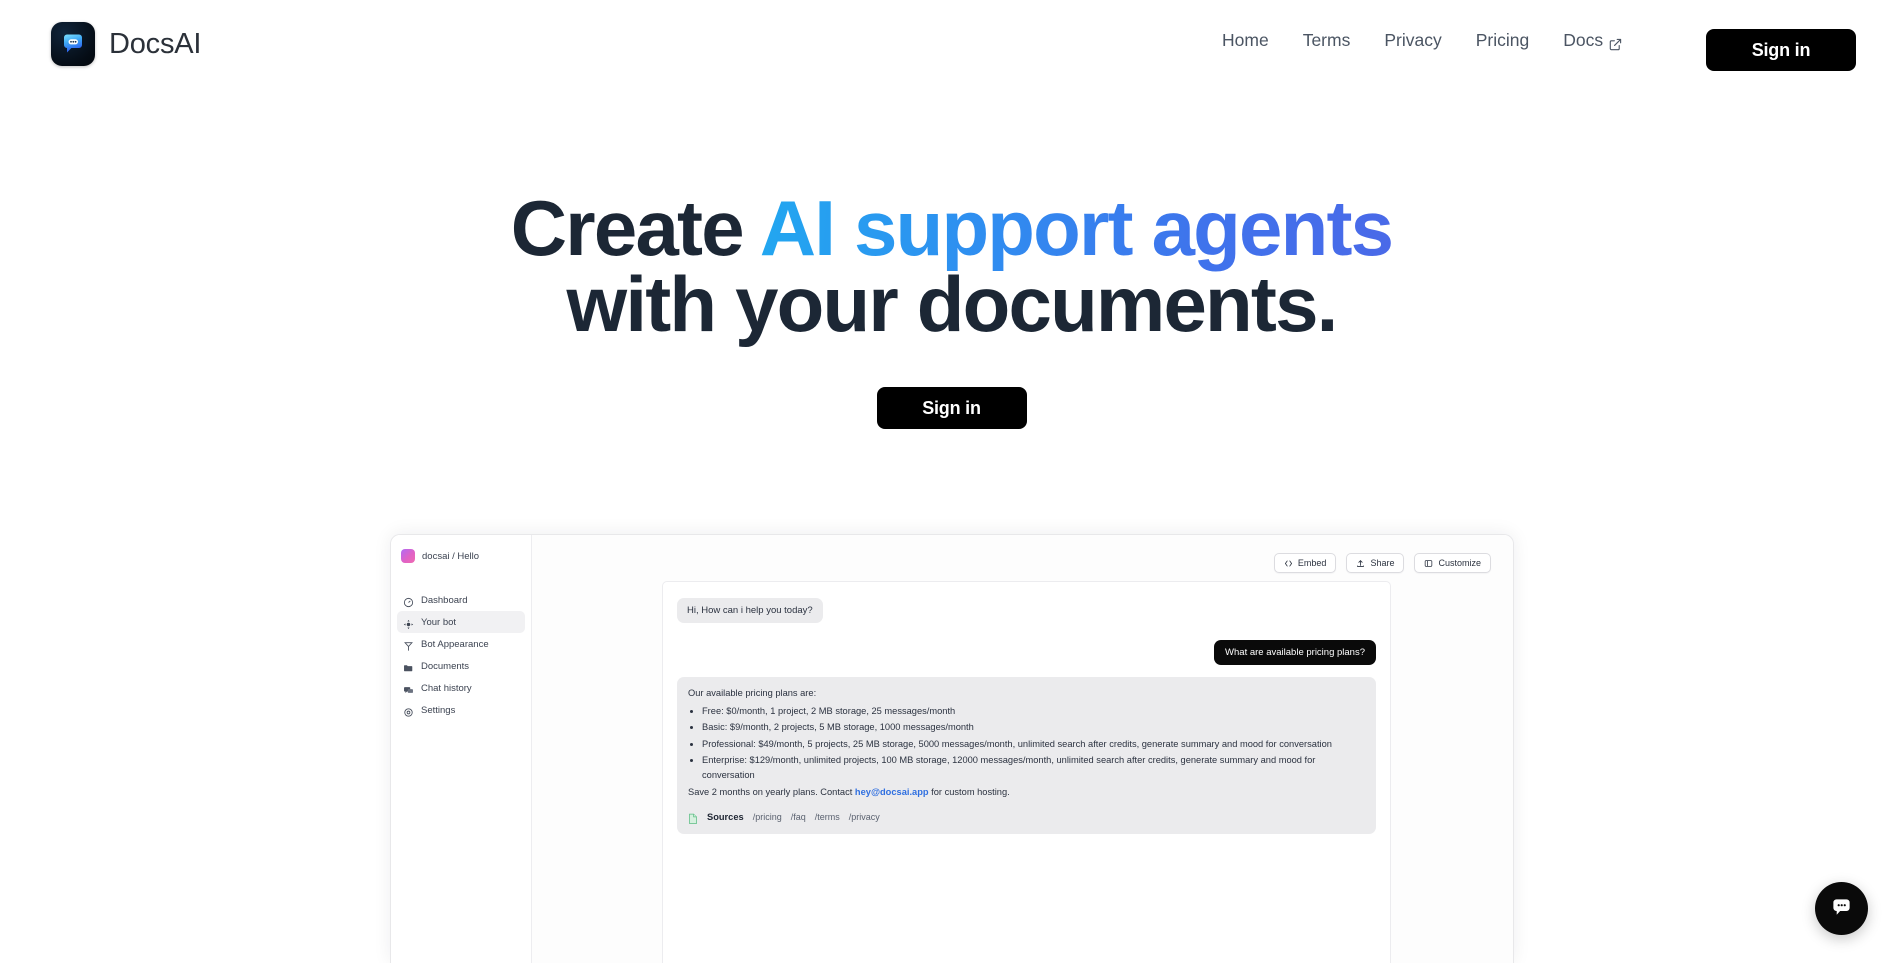 Image resolution: width=1903 pixels, height=963 pixels. What do you see at coordinates (445, 666) in the screenshot?
I see `sidebar-label-documents: Documents` at bounding box center [445, 666].